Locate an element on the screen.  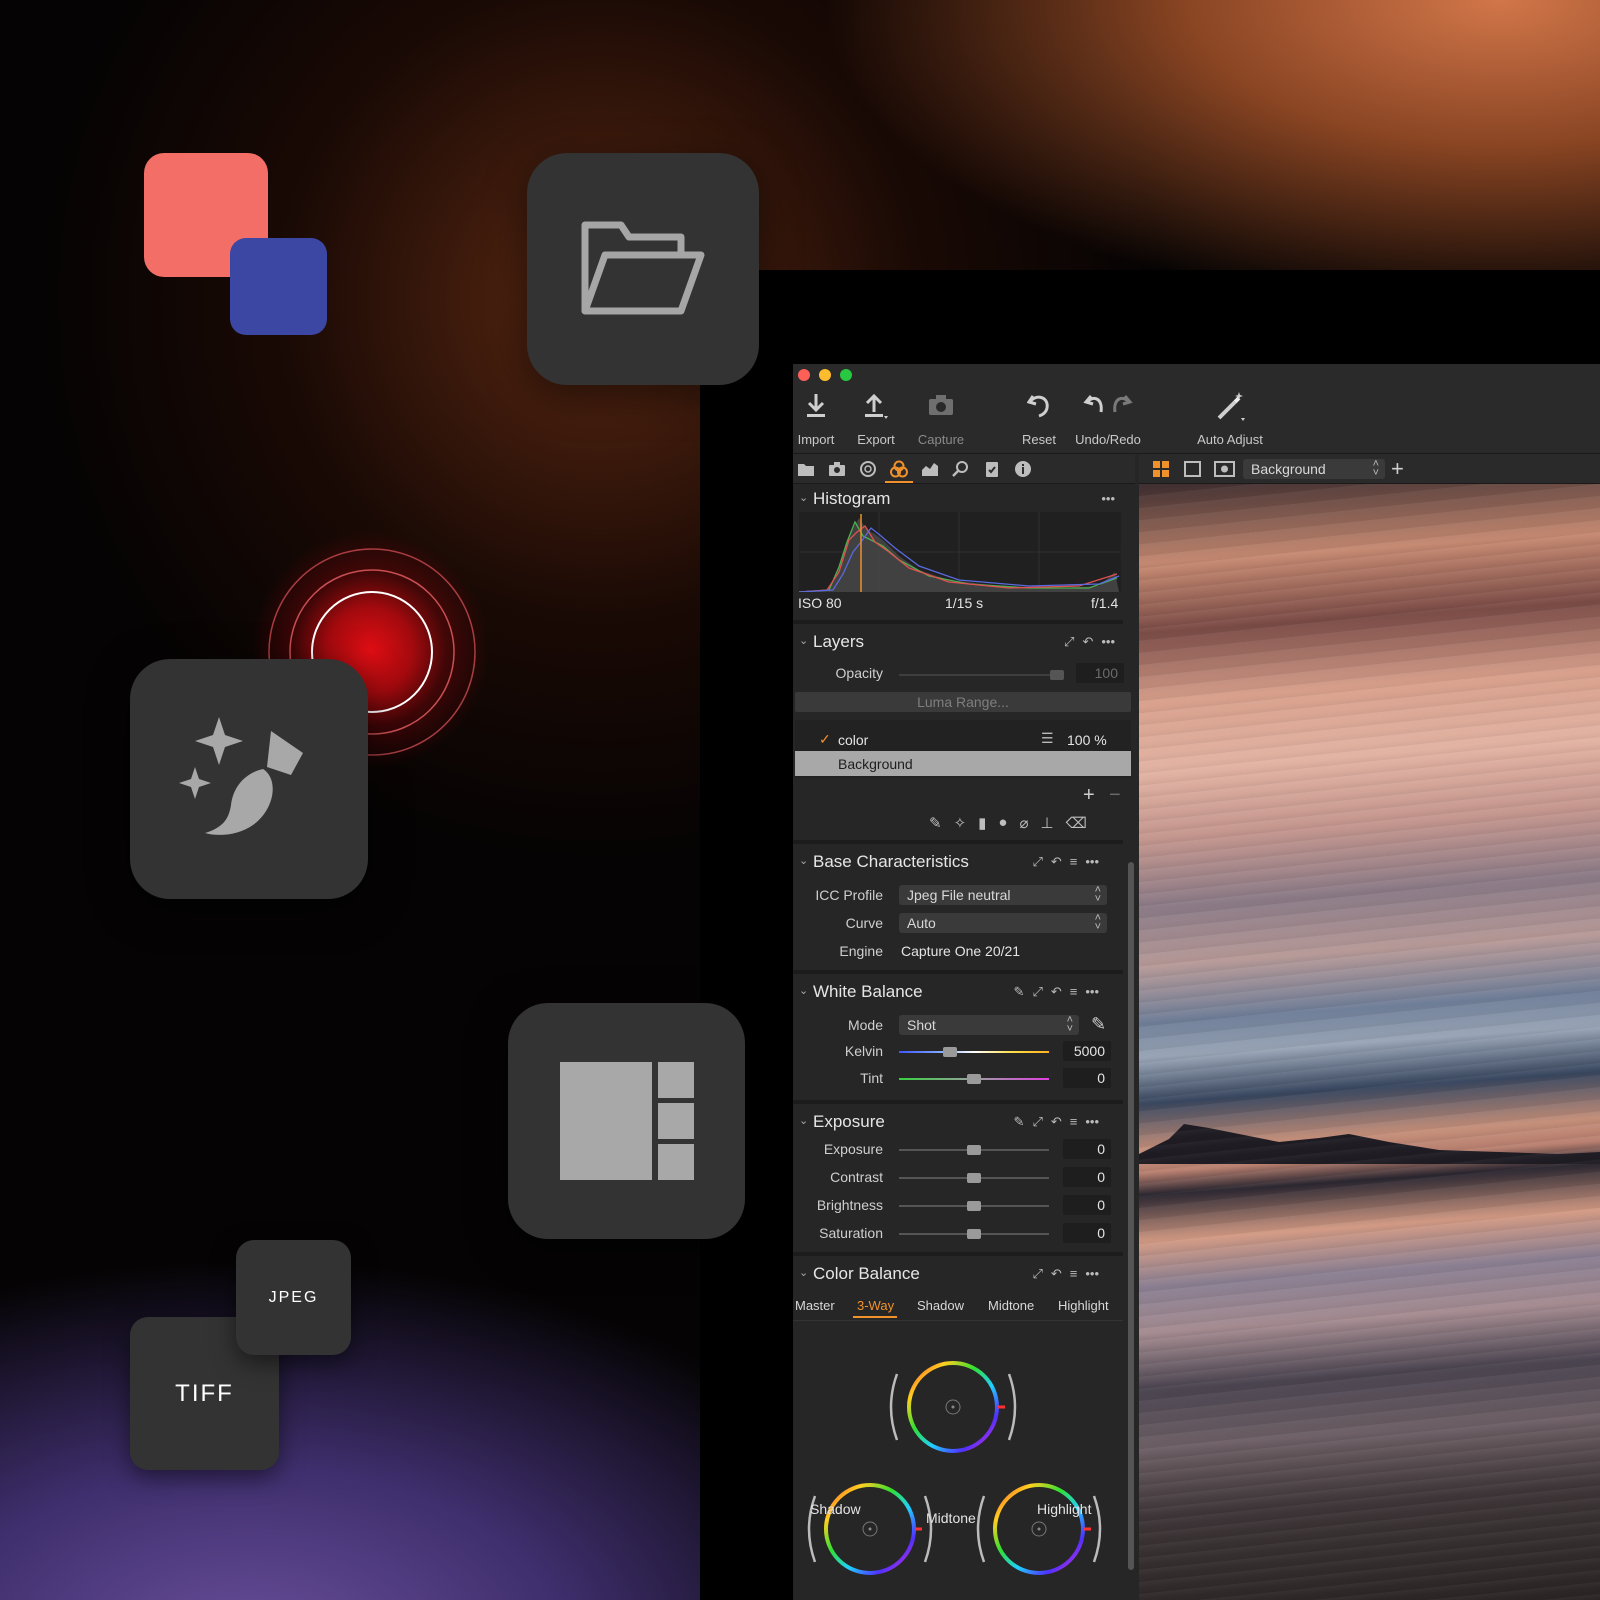
kelvin-value: 5000 is located at coordinates (1087, 1051).